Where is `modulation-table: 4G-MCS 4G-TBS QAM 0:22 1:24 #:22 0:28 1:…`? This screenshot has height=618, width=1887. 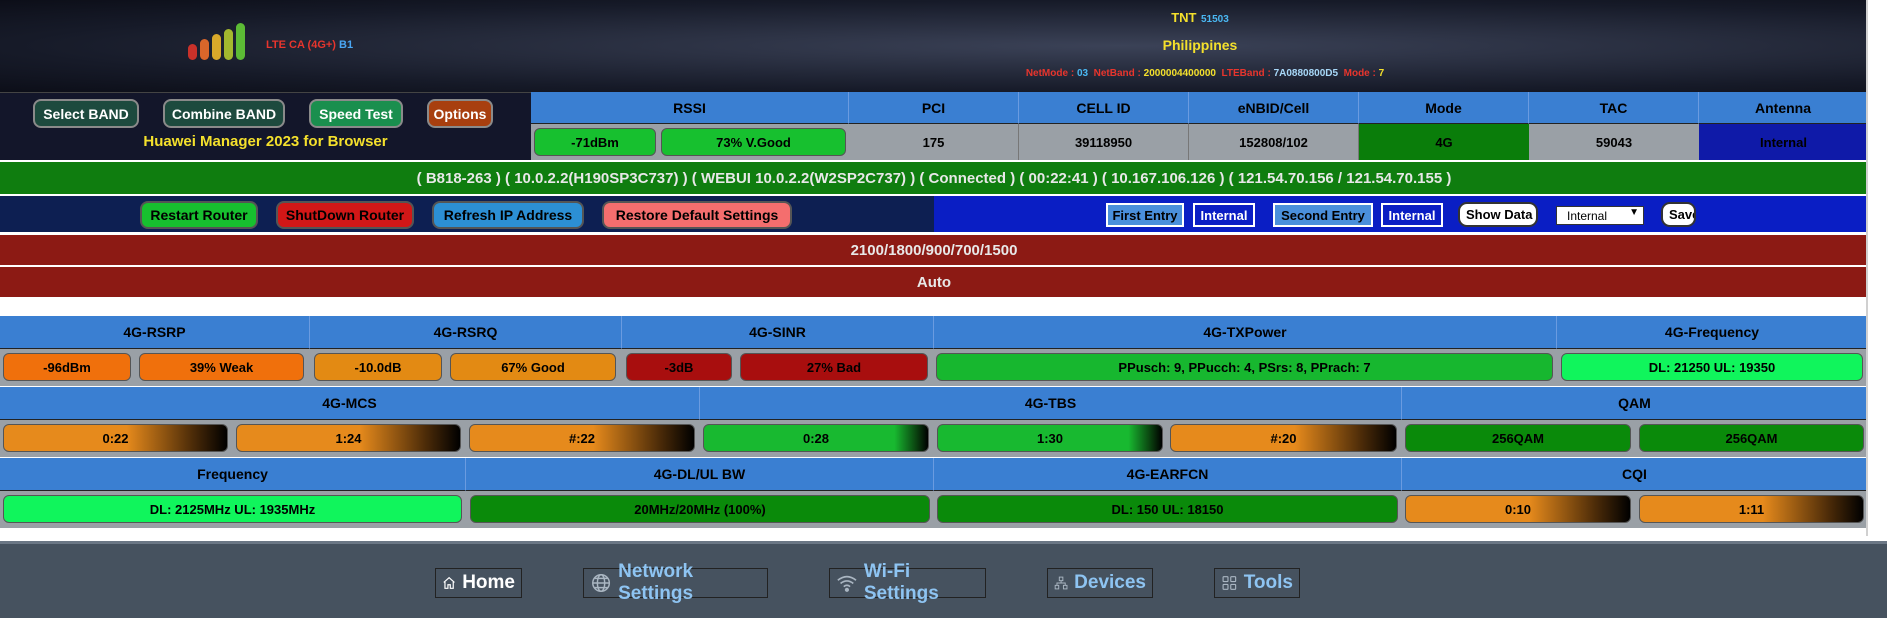 modulation-table: 4G-MCS 4G-TBS QAM 0:22 1:24 #:22 0:28 1:… is located at coordinates (934, 422).